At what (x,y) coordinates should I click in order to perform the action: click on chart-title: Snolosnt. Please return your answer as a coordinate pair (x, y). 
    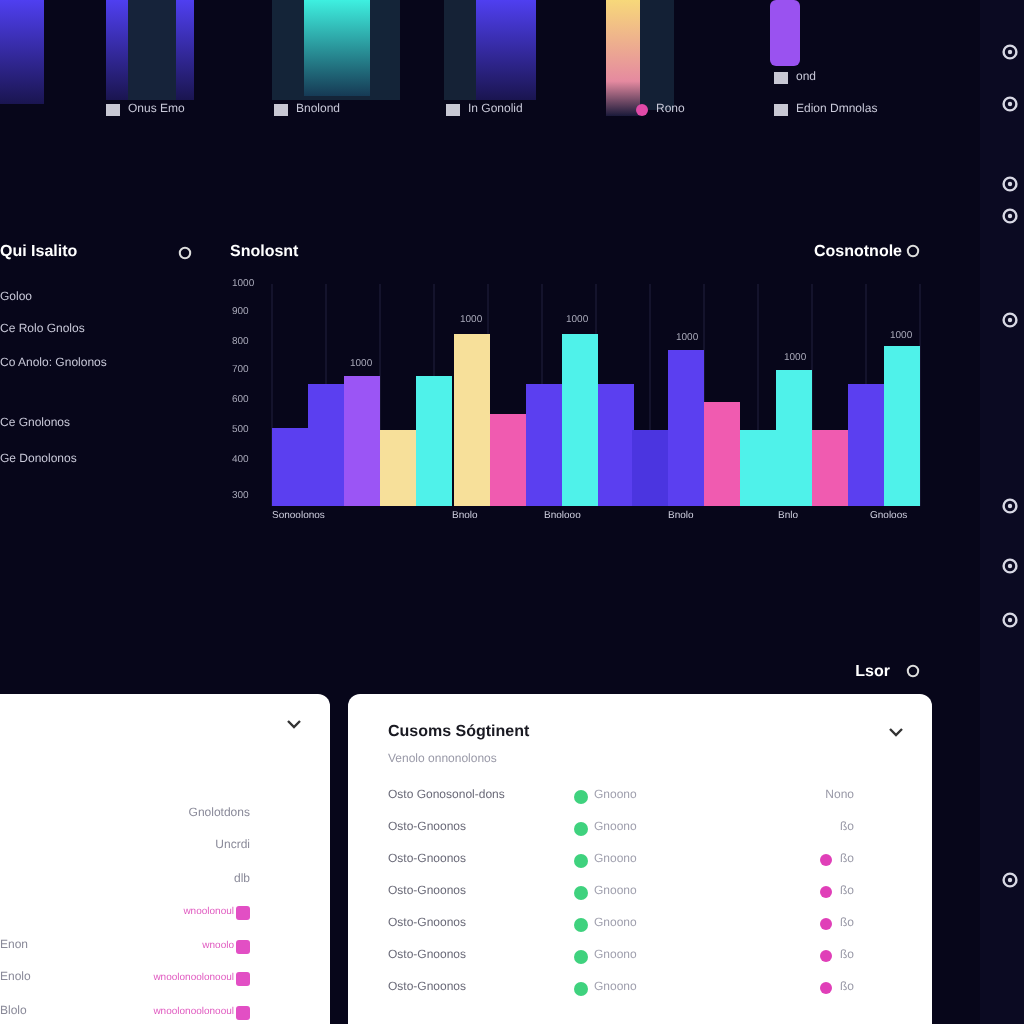
    Looking at the image, I should click on (264, 252).